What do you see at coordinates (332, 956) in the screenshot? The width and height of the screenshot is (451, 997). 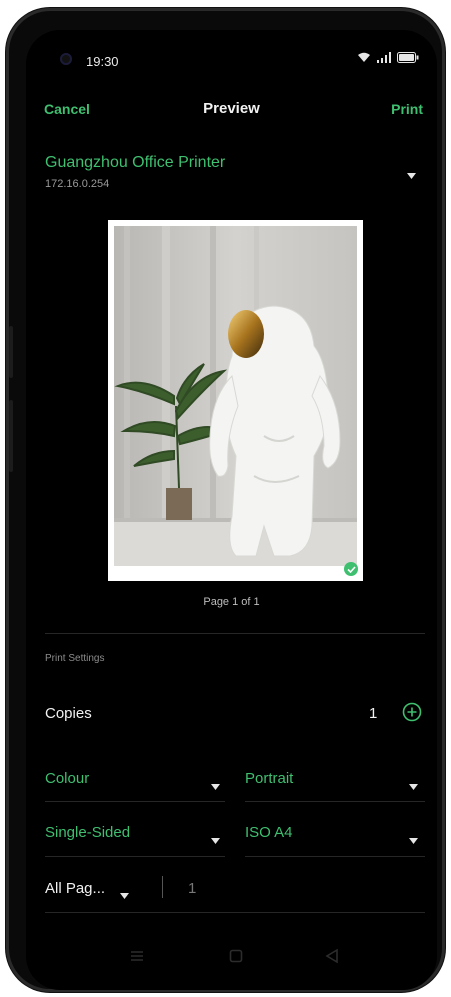 I see `back-nav-icon` at bounding box center [332, 956].